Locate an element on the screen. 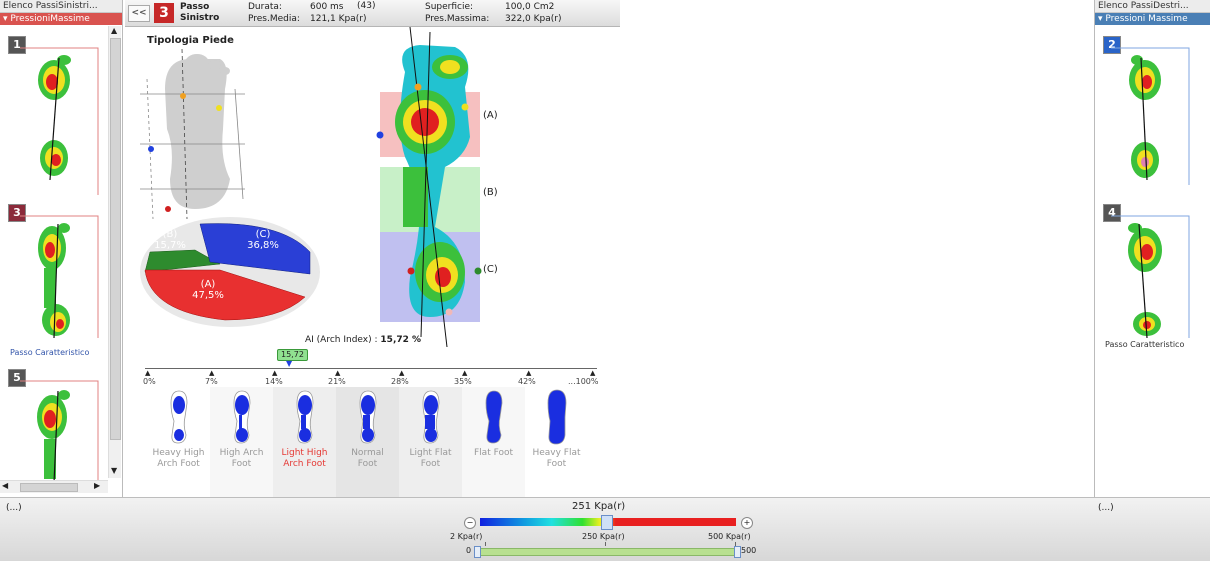 This screenshot has width=1210, height=561. foot-type-line1: Heavy Flat is located at coordinates (556, 453).